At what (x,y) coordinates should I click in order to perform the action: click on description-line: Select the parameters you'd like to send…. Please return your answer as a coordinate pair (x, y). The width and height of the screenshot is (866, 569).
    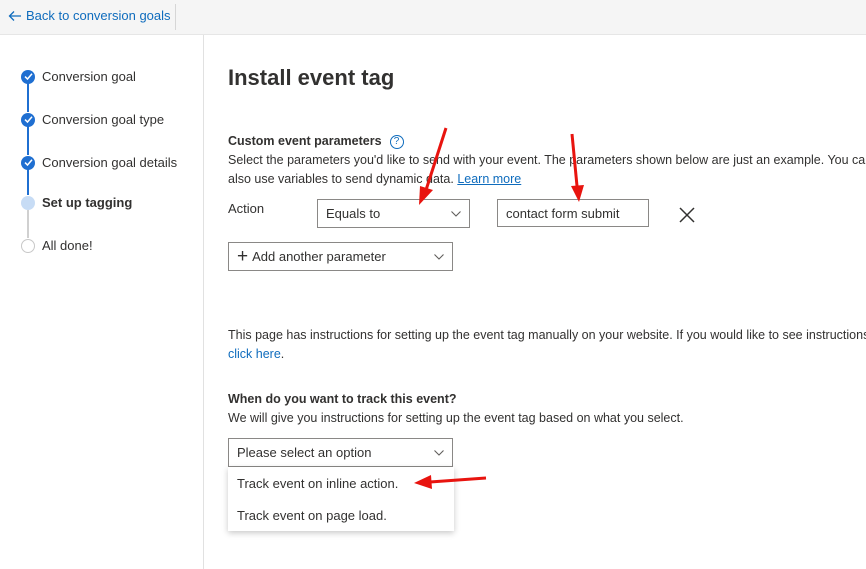
    Looking at the image, I should click on (547, 160).